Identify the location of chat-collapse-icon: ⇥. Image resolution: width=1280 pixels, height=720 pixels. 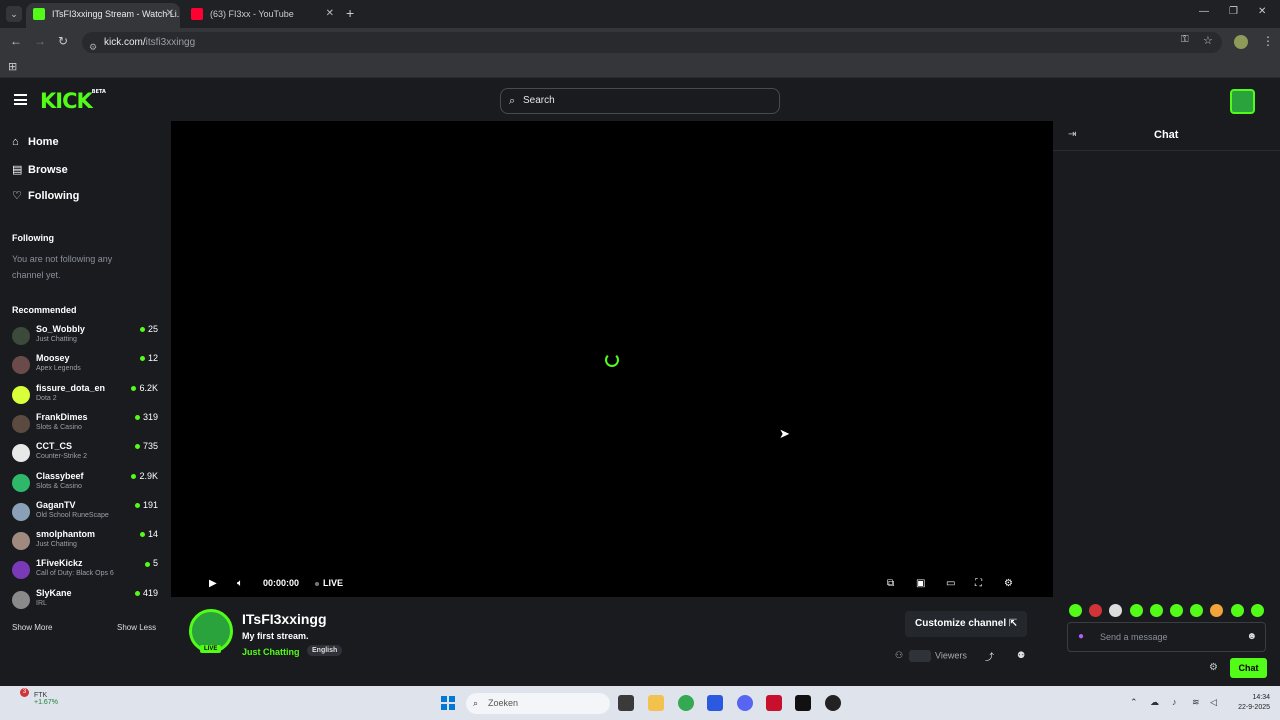
(1072, 134).